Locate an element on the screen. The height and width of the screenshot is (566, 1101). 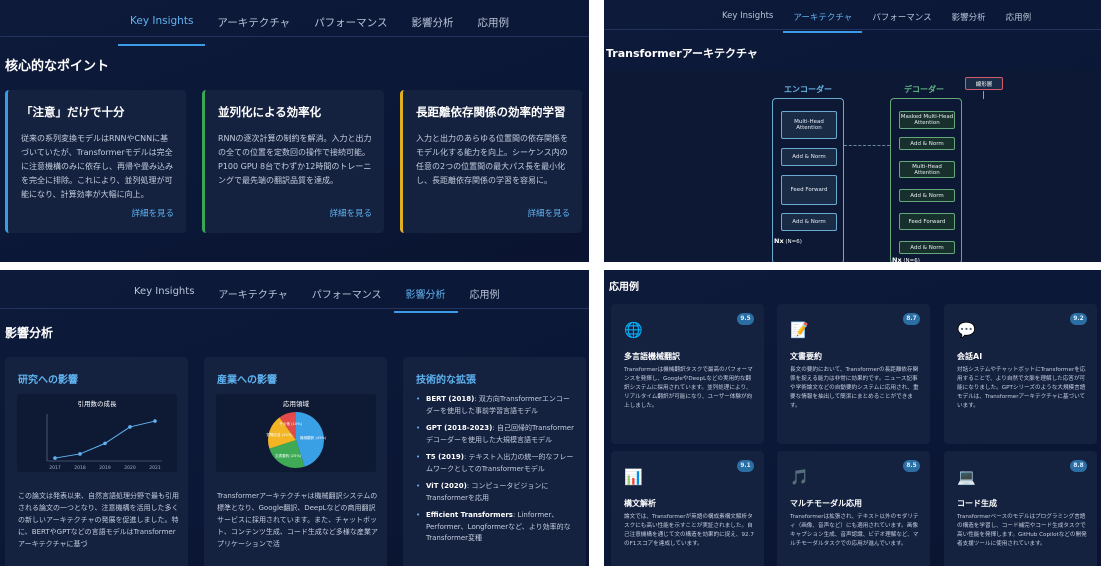
linear-layer-block: 線形層 is located at coordinates (984, 83).